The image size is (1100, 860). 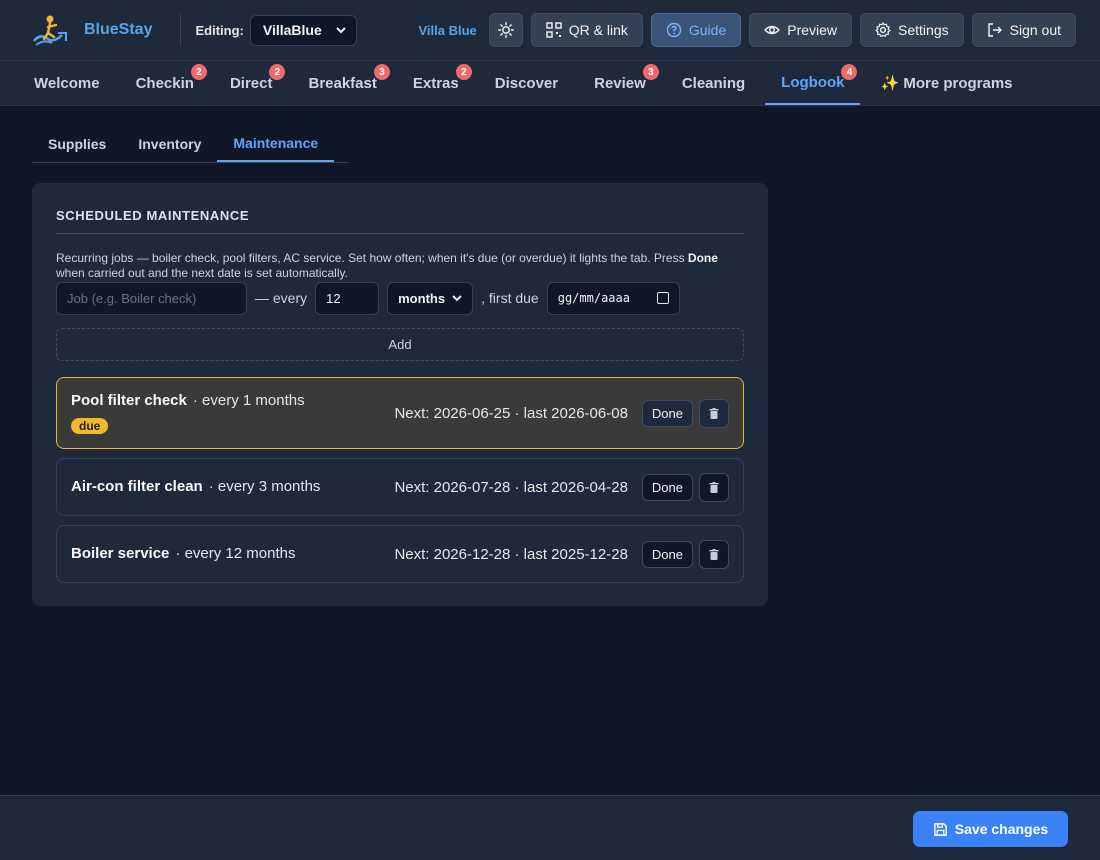 What do you see at coordinates (92, 30) in the screenshot?
I see `app-logo: BlueStay` at bounding box center [92, 30].